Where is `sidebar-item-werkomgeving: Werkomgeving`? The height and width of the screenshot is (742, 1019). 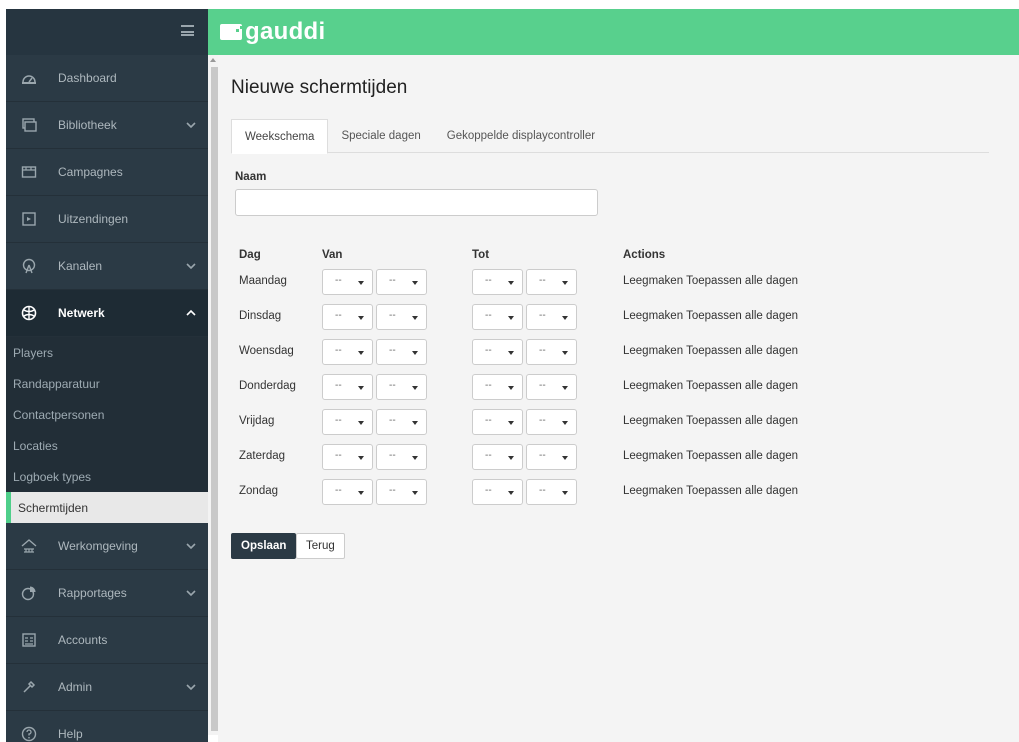
sidebar-item-werkomgeving: Werkomgeving is located at coordinates (107, 546).